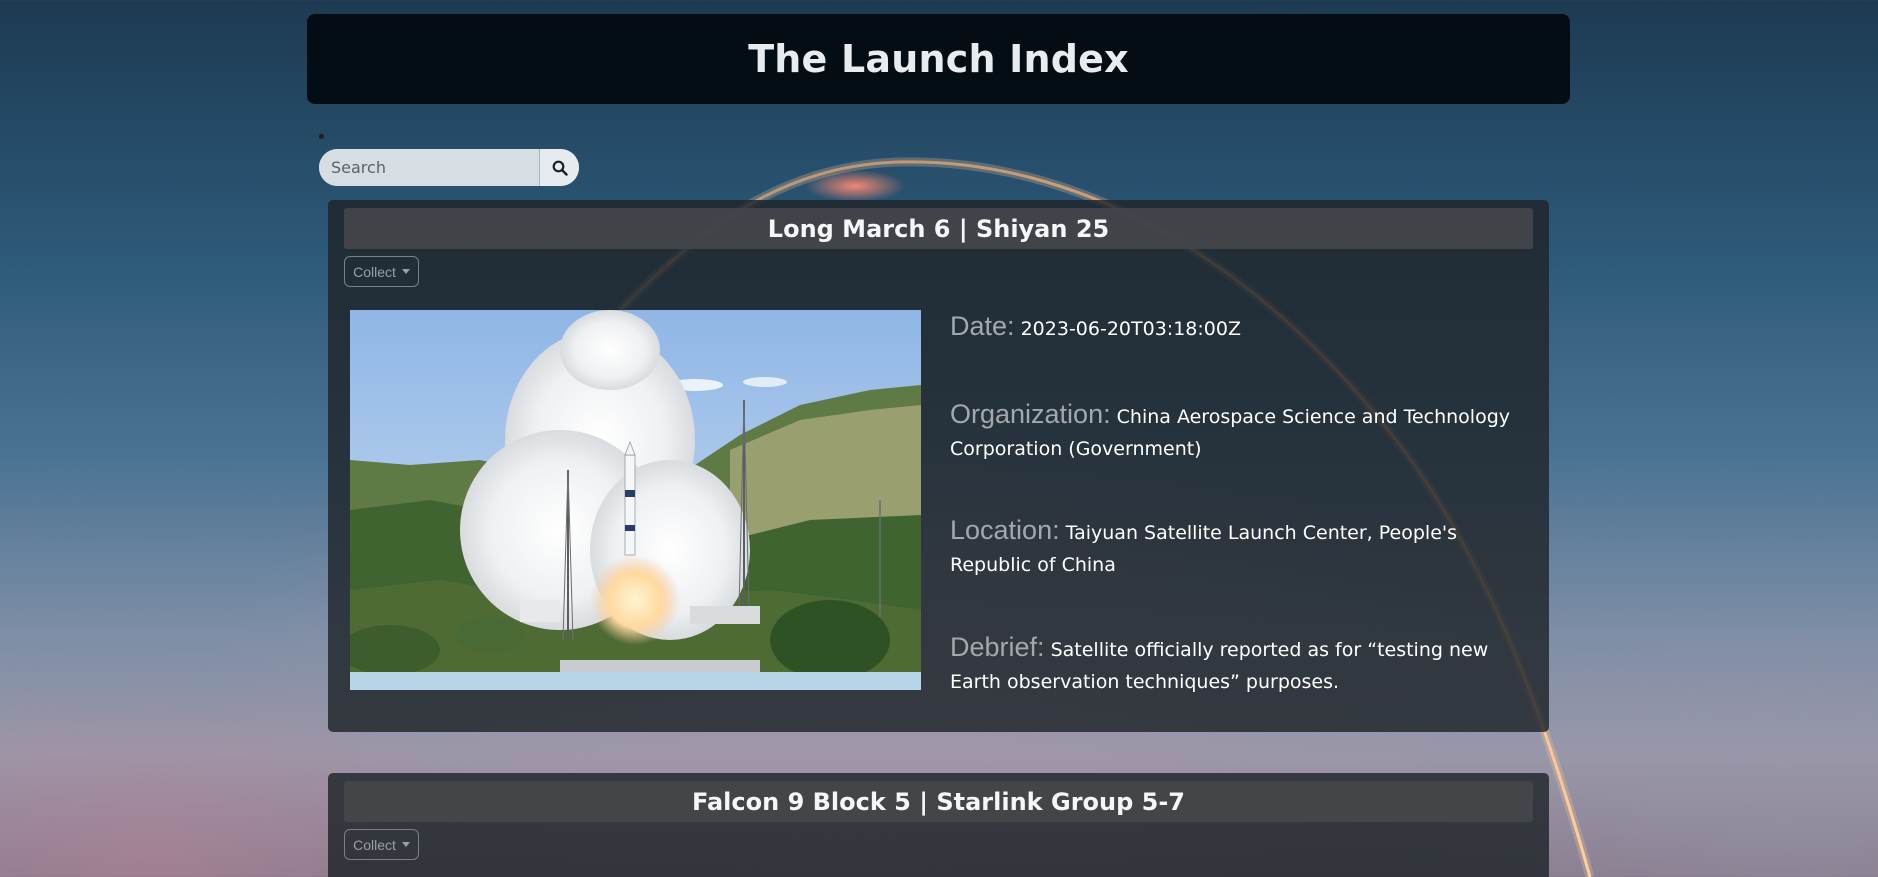 The height and width of the screenshot is (877, 1878). What do you see at coordinates (938, 801) in the screenshot?
I see `launch-title: Falcon 9 Block 5 | Starlink Group 5-7` at bounding box center [938, 801].